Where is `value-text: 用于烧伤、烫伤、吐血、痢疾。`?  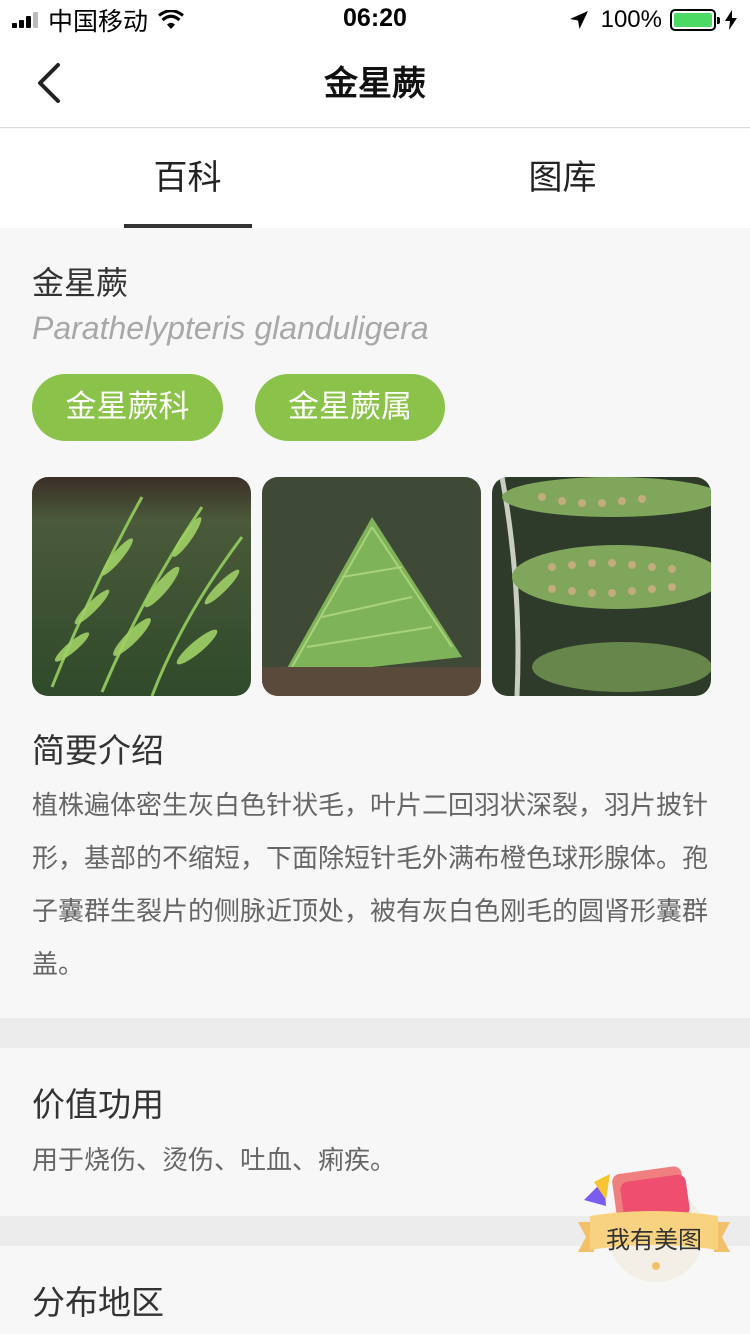 value-text: 用于烧伤、烫伤、吐血、痢疾。 is located at coordinates (214, 1161).